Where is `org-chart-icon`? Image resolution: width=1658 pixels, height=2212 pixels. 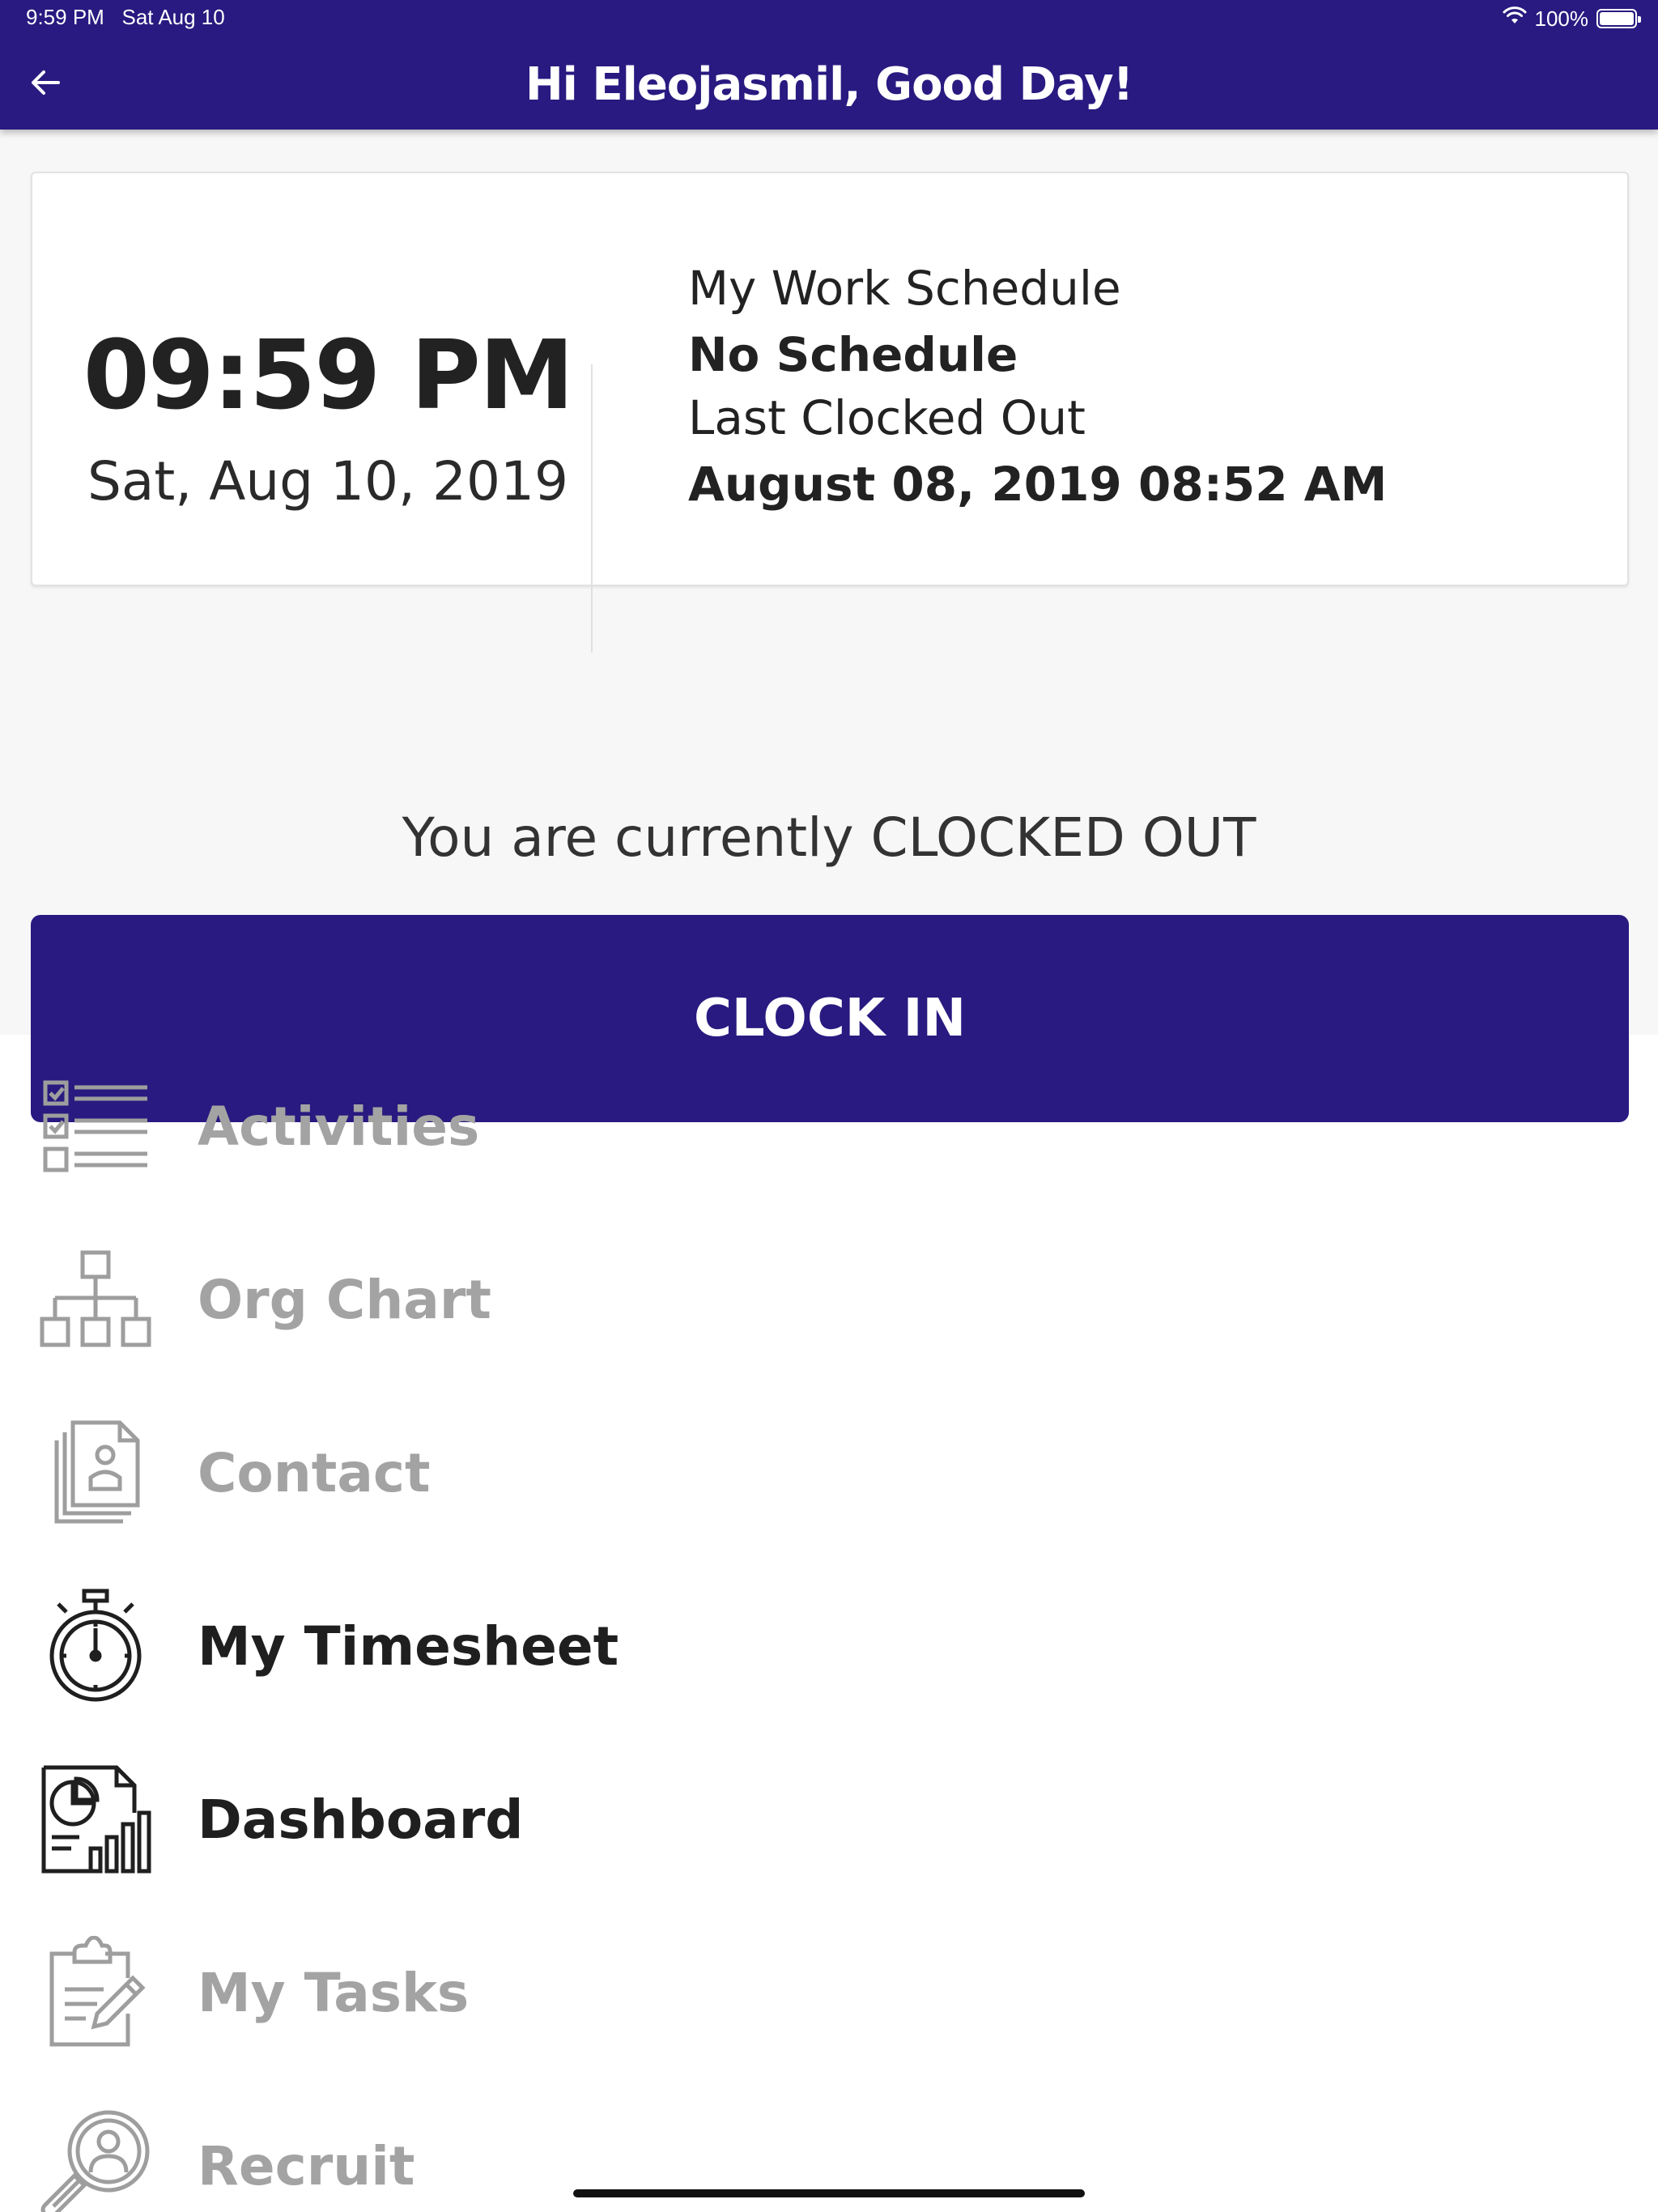
org-chart-icon is located at coordinates (95, 1299).